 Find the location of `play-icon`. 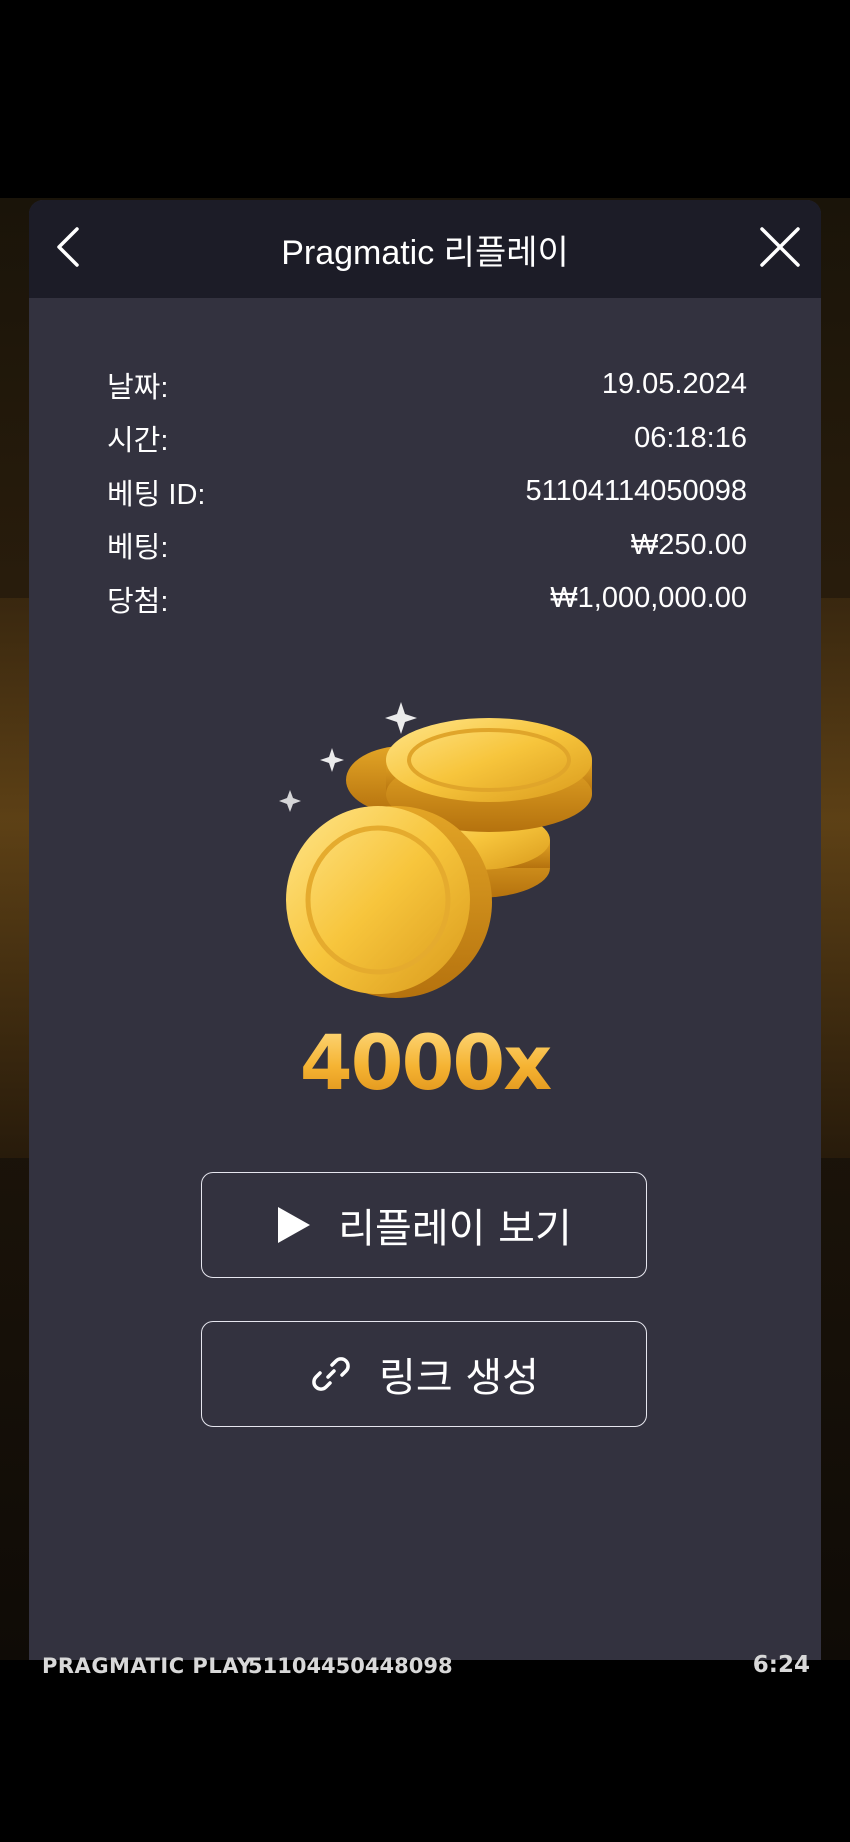

play-icon is located at coordinates (294, 1225).